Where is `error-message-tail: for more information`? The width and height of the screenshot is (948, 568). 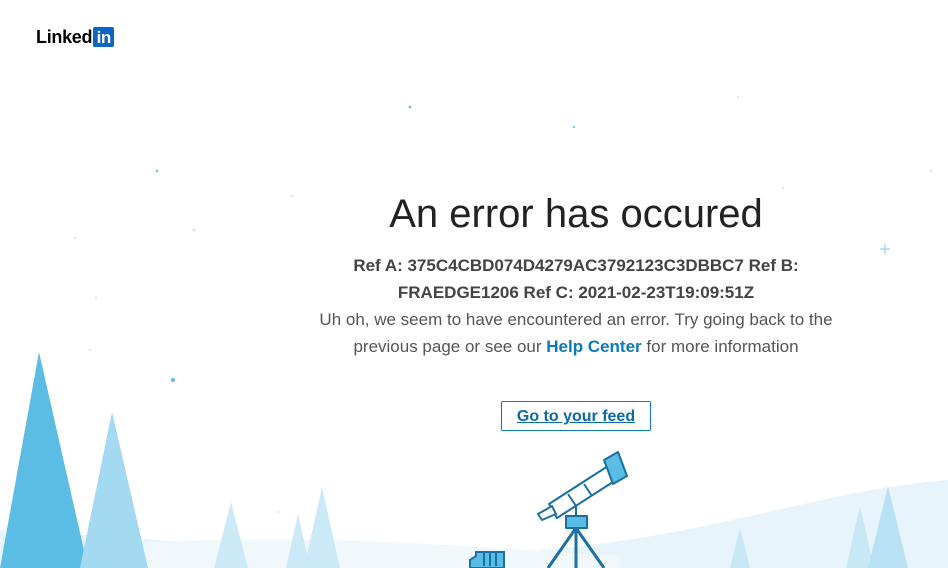
error-message-tail: for more information is located at coordinates (722, 346).